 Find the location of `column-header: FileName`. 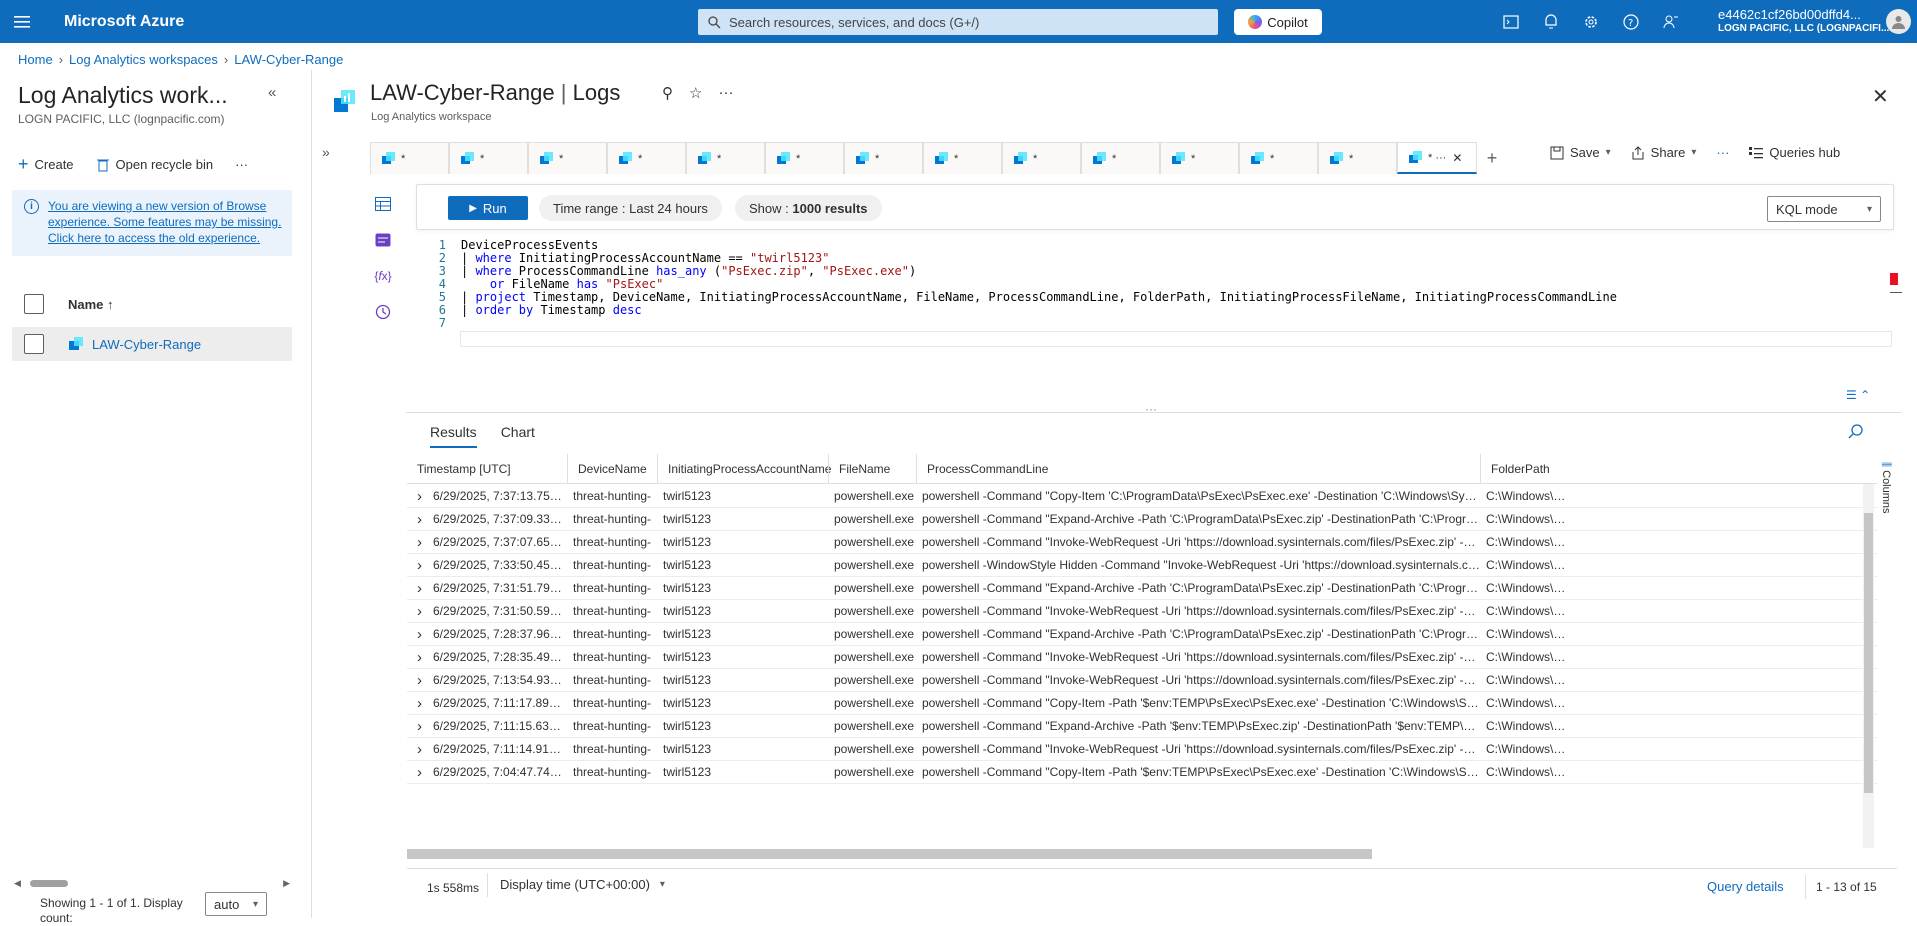

column-header: FileName is located at coordinates (872, 469).